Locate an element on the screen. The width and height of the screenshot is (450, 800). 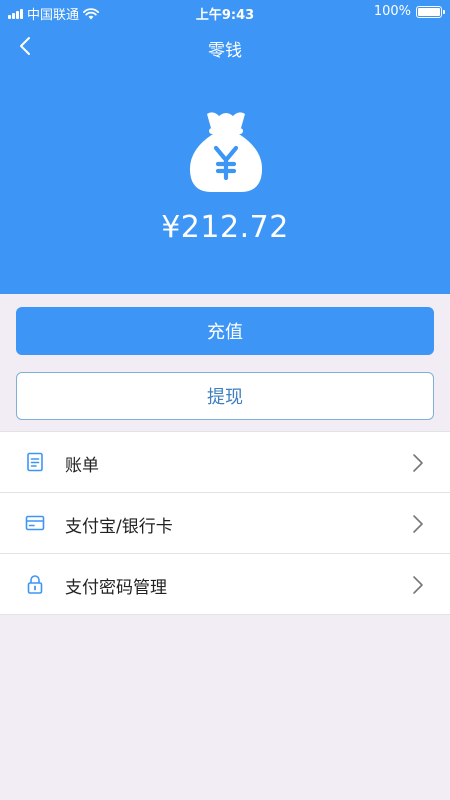
menu-item-payment-password: 支付密码管理 is located at coordinates (225, 584).